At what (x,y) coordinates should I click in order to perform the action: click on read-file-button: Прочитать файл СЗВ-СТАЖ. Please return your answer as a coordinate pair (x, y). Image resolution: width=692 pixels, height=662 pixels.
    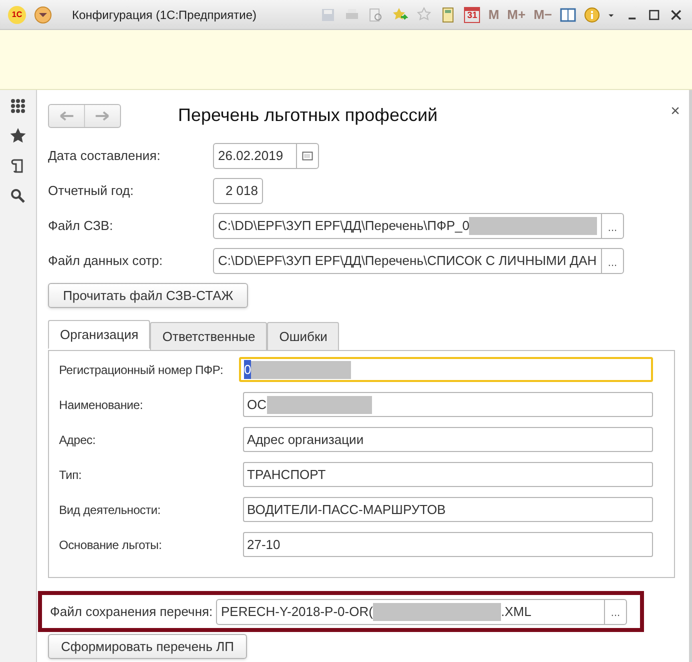
    Looking at the image, I should click on (148, 295).